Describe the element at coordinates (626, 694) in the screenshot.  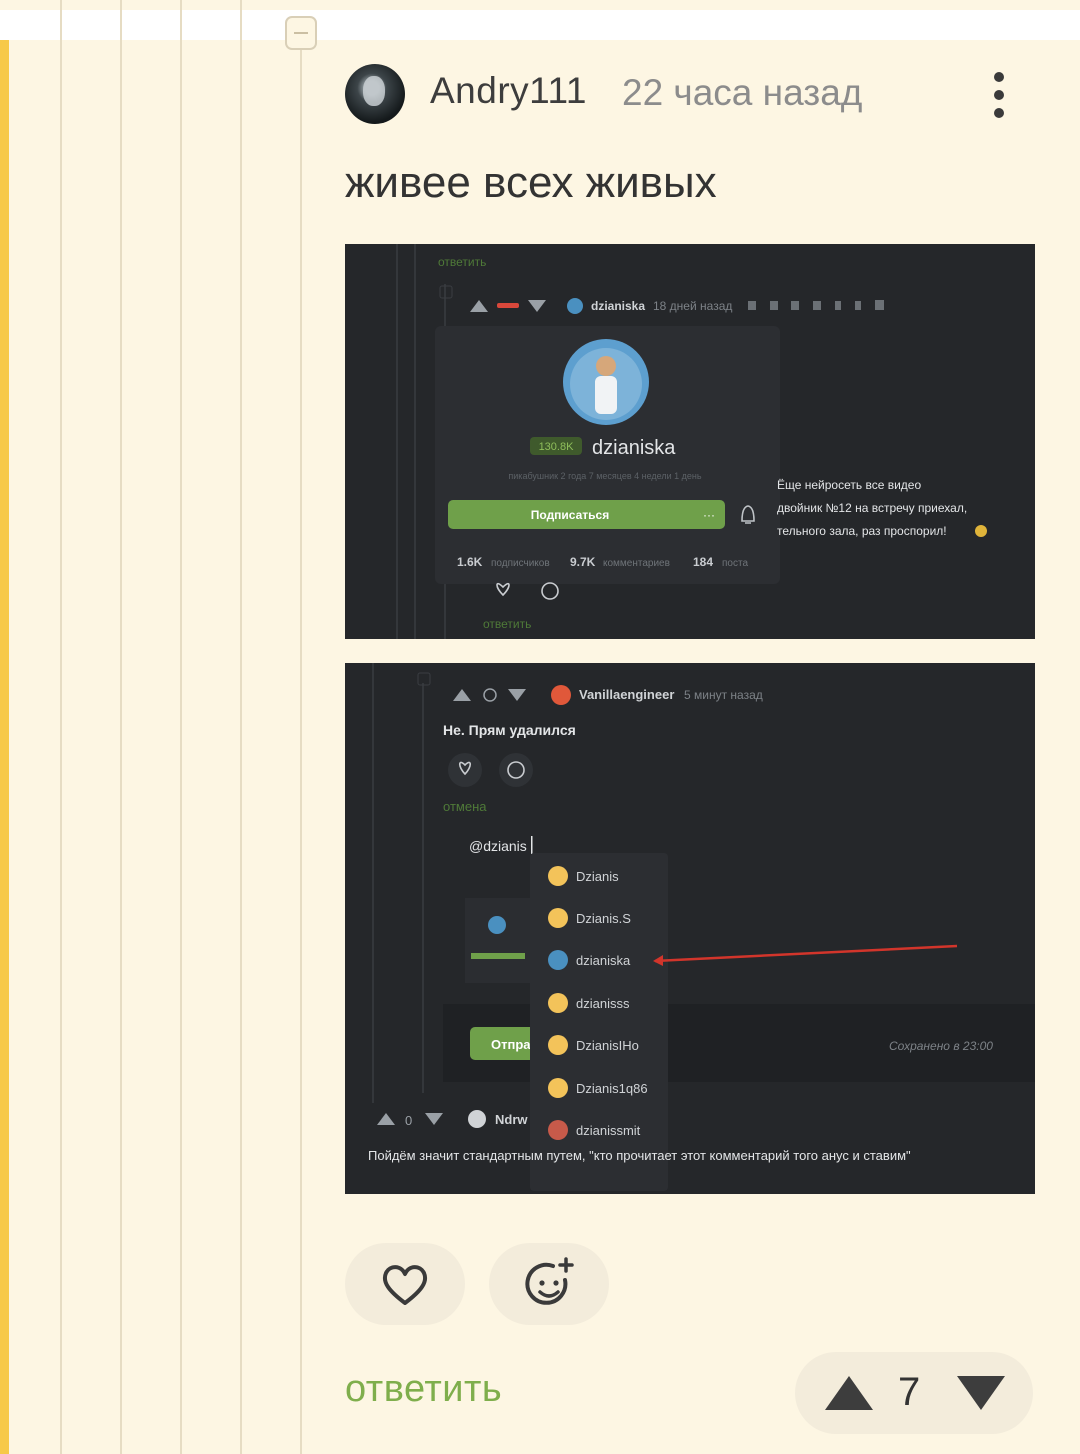
I see `username: Vanillaengineer` at that location.